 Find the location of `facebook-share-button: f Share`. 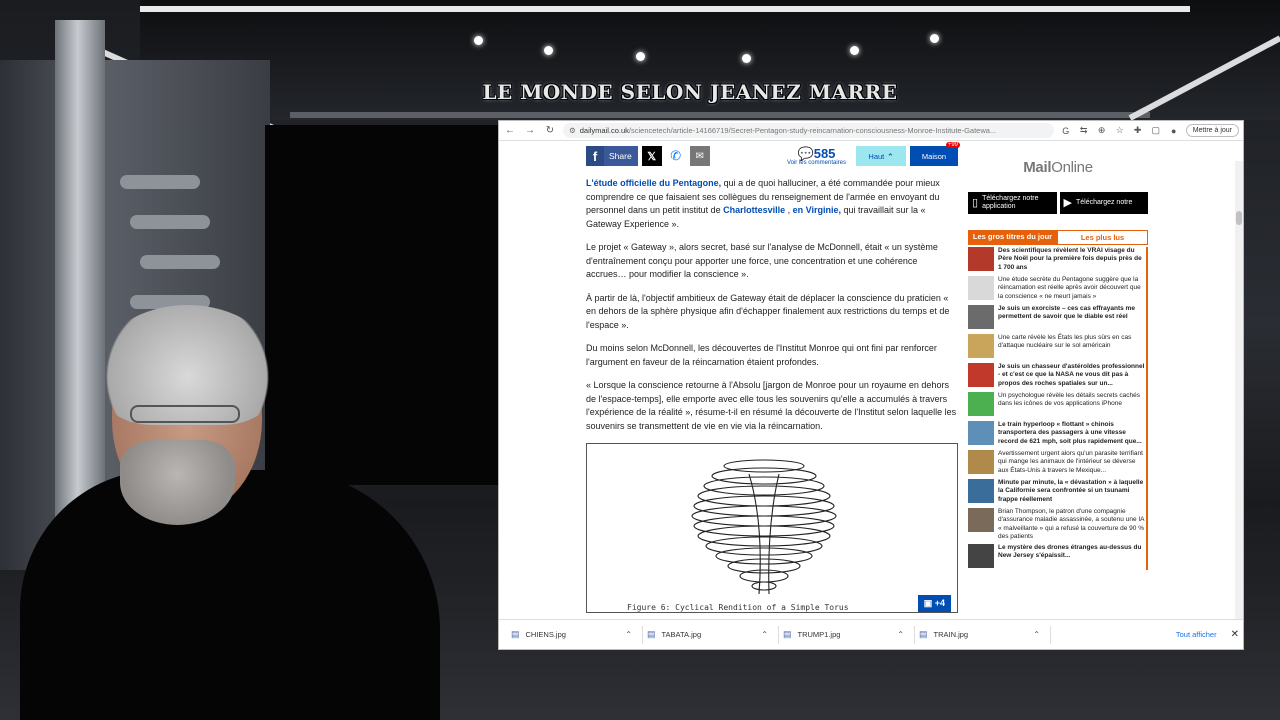

facebook-share-button: f Share is located at coordinates (612, 156).